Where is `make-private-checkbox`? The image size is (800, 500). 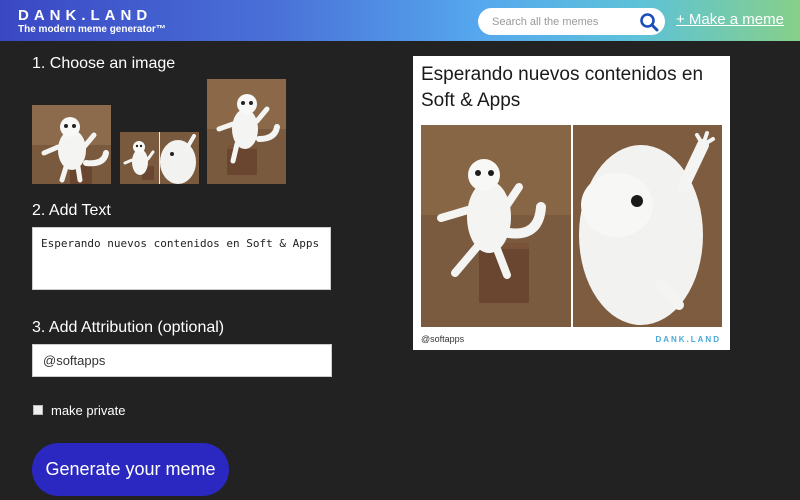 make-private-checkbox is located at coordinates (38, 410).